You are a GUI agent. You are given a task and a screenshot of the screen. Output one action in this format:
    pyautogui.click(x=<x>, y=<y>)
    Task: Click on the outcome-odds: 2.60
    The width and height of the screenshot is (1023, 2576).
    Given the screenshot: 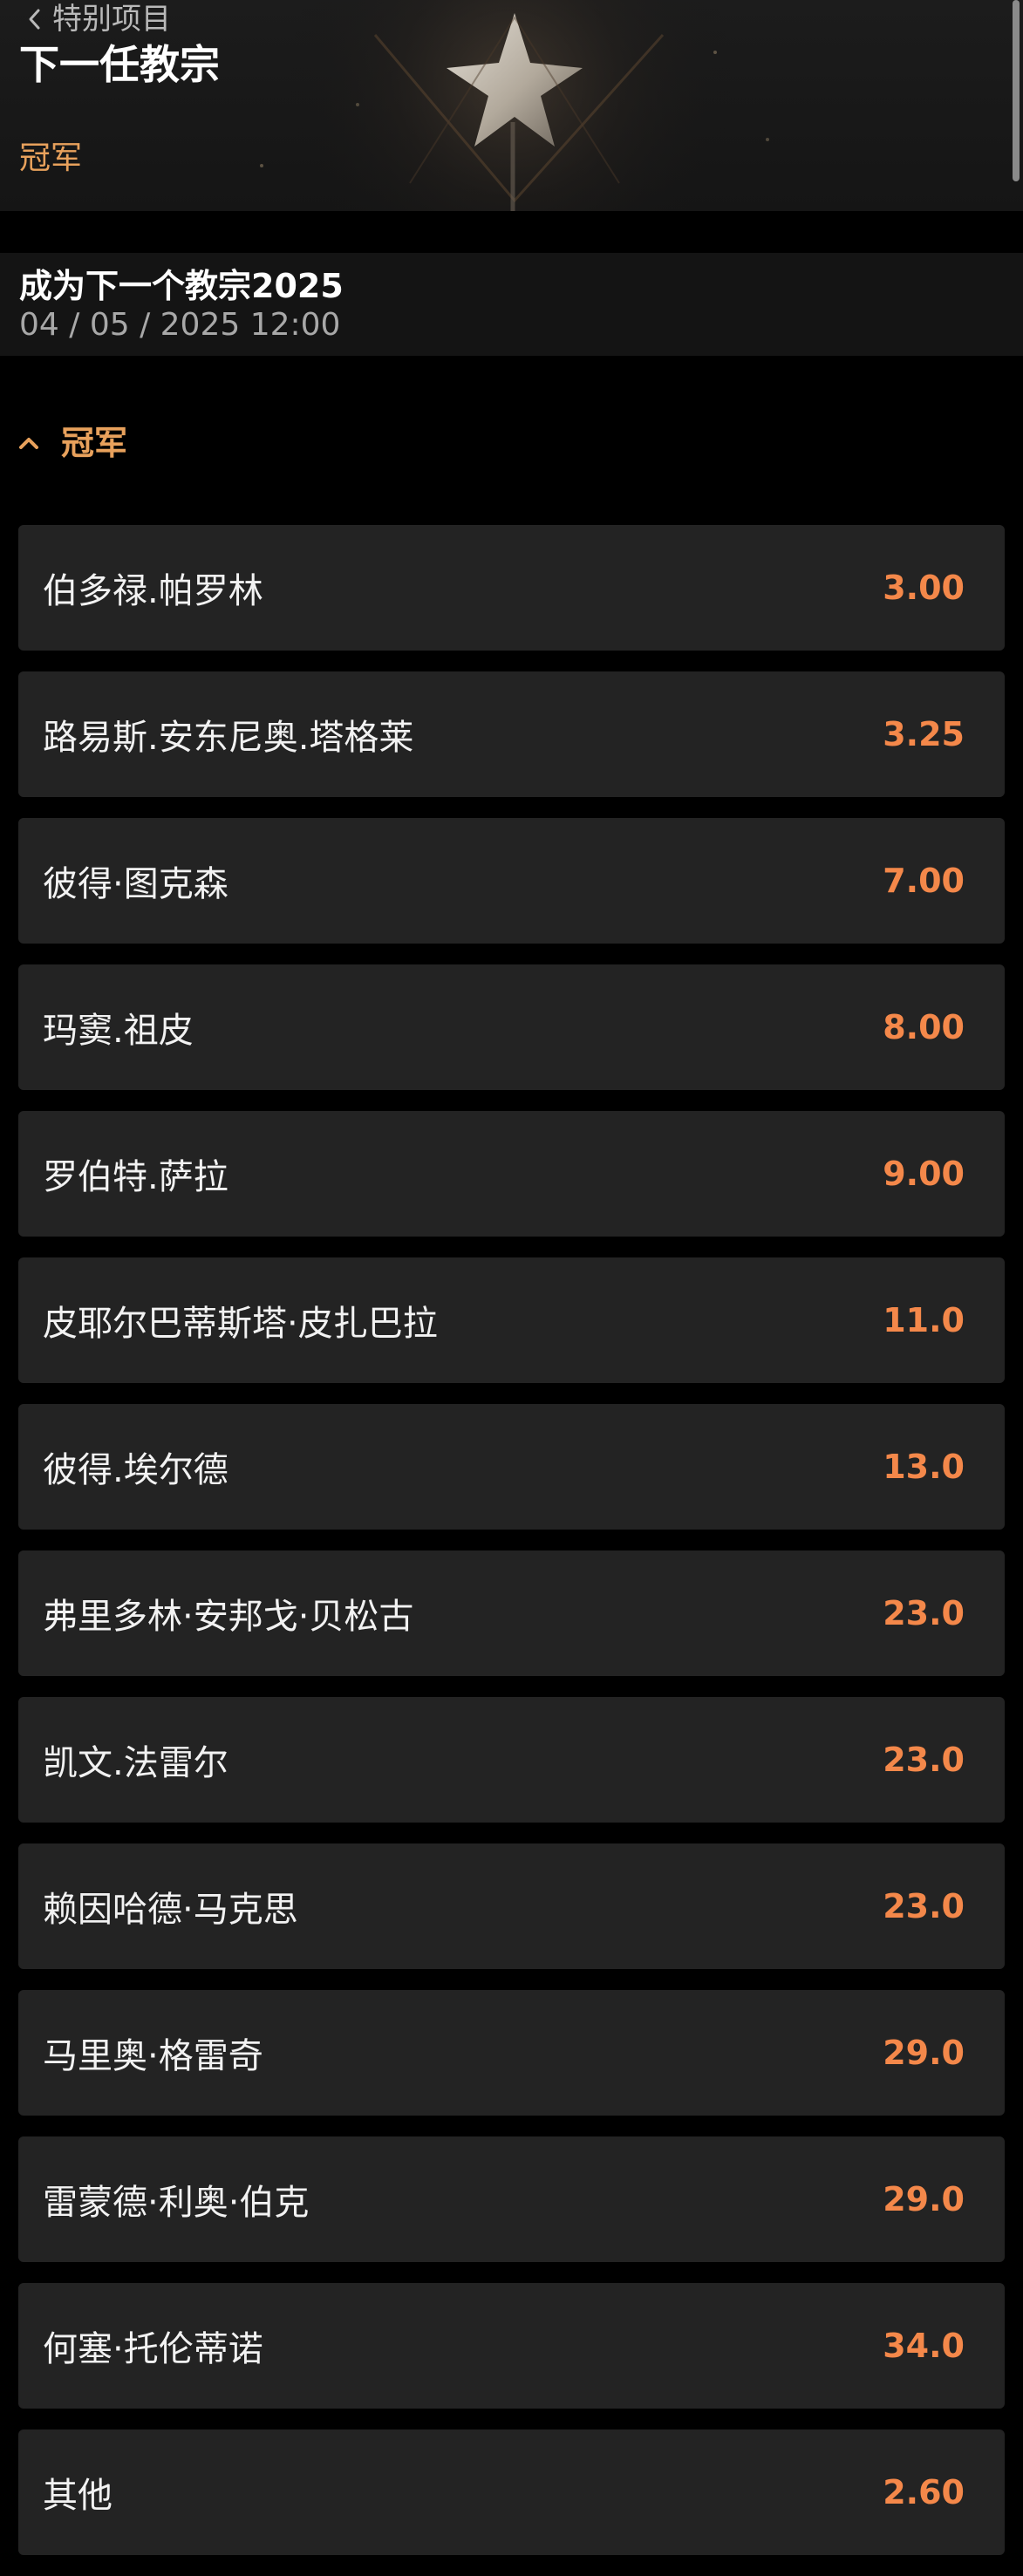 What is the action you would take?
    pyautogui.click(x=924, y=2492)
    